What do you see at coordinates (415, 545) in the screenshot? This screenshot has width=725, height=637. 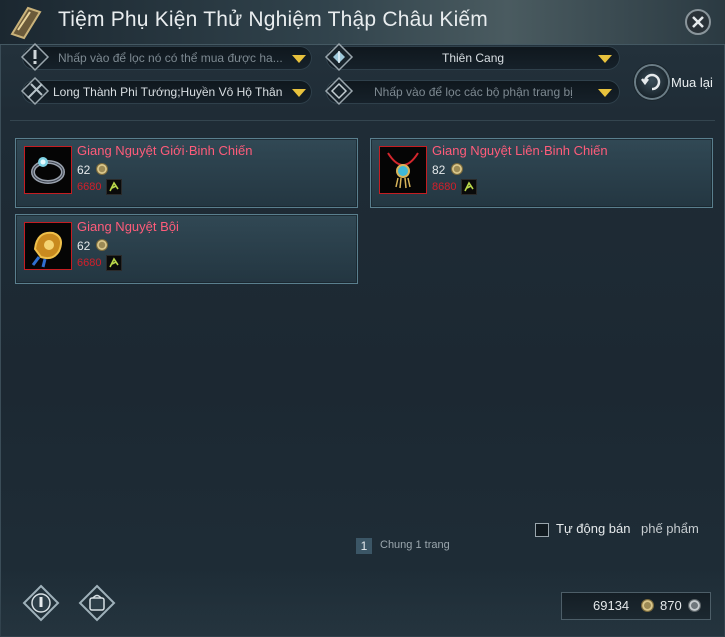 I see `page-total: Chung 1 trang` at bounding box center [415, 545].